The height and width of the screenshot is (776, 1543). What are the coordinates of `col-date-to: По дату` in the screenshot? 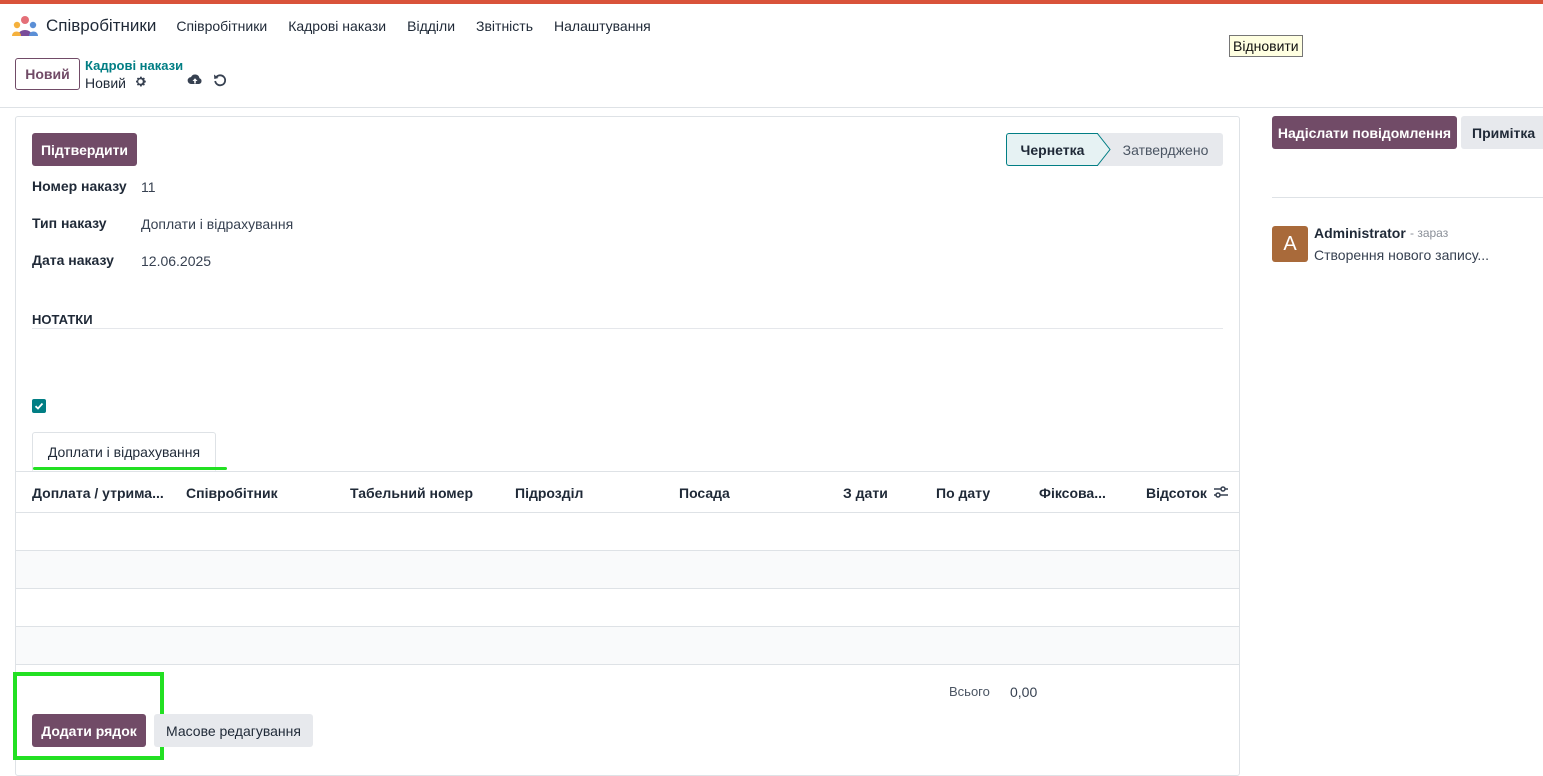 It's located at (963, 493).